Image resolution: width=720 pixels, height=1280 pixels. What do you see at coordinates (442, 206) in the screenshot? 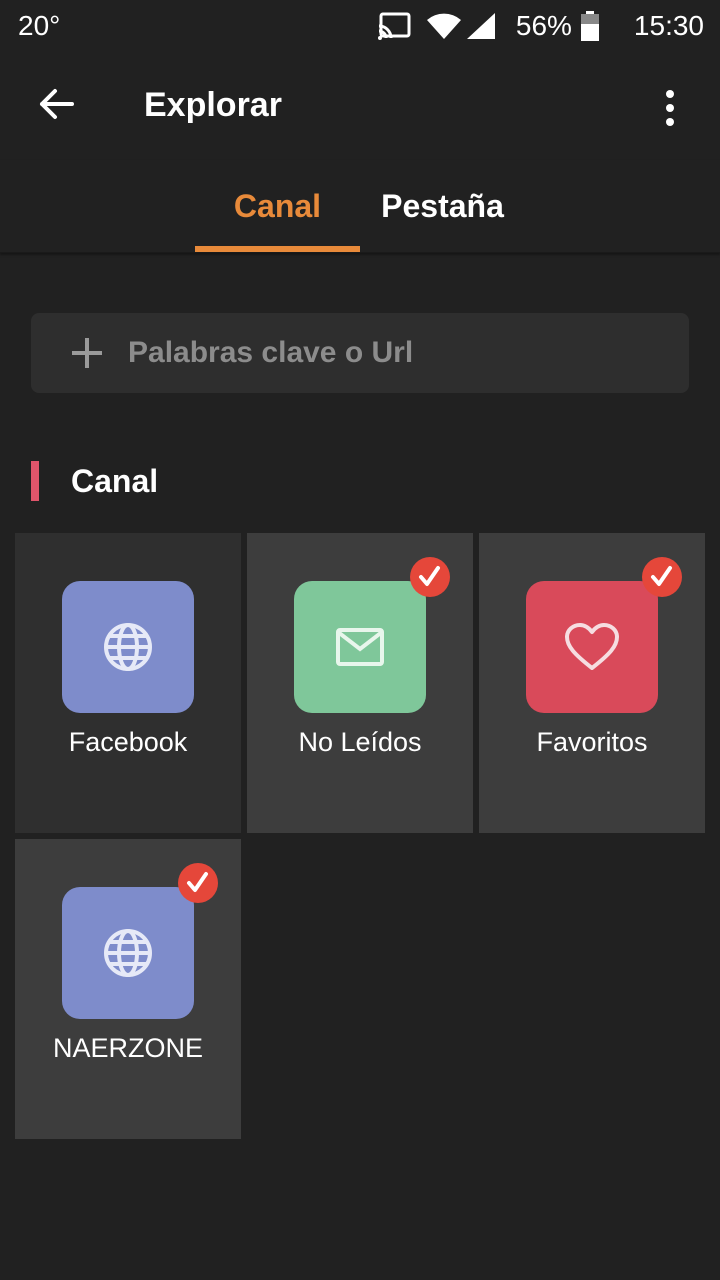
I see `tab-pestana: Pestaña` at bounding box center [442, 206].